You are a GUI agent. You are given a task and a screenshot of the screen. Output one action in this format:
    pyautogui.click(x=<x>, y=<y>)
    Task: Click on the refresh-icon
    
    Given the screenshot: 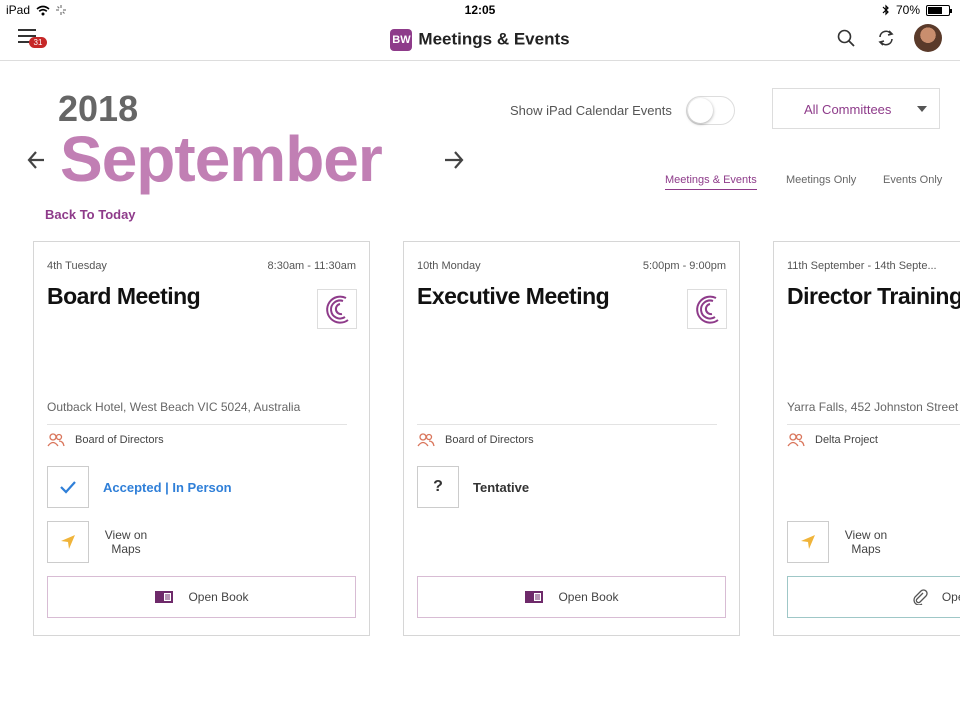 What is the action you would take?
    pyautogui.click(x=886, y=38)
    